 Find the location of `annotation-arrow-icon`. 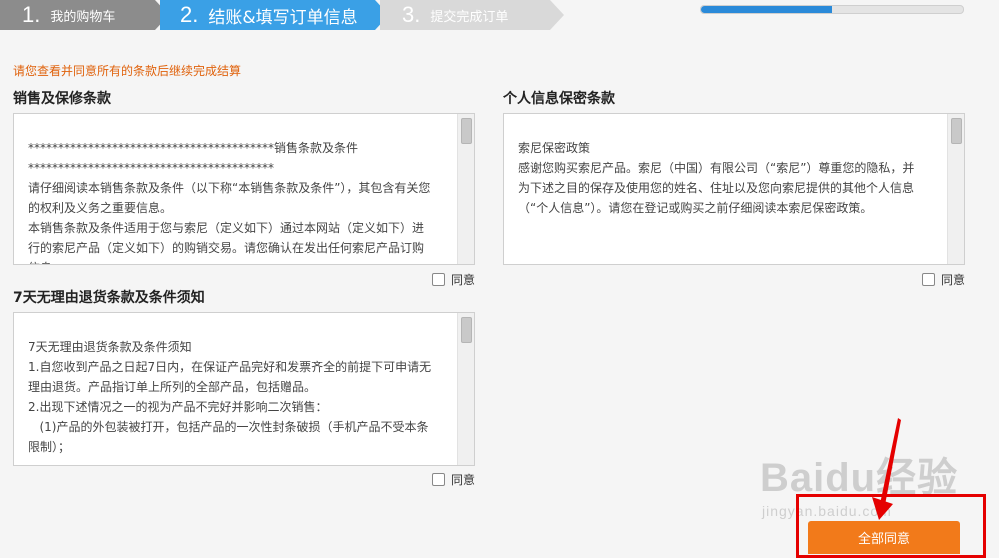

annotation-arrow-icon is located at coordinates (886, 469).